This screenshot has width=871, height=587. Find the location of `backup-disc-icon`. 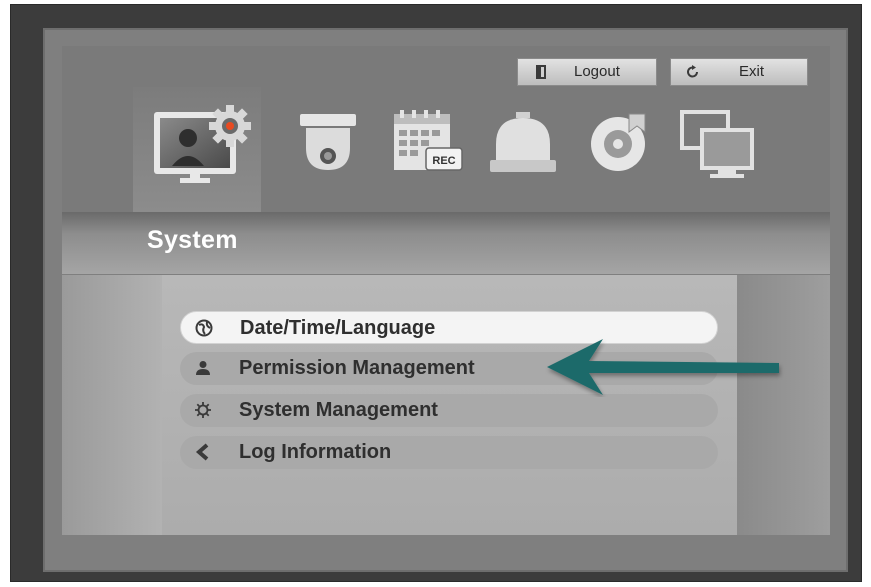

backup-disc-icon is located at coordinates (620, 141).